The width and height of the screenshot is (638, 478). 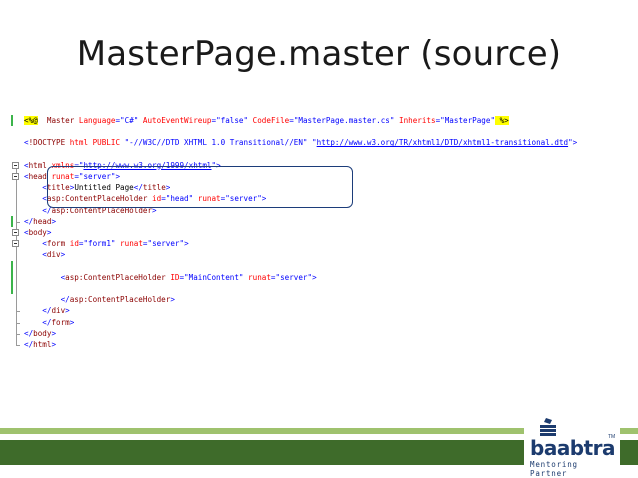 I want to click on code-token: Language, so click(x=95, y=120).